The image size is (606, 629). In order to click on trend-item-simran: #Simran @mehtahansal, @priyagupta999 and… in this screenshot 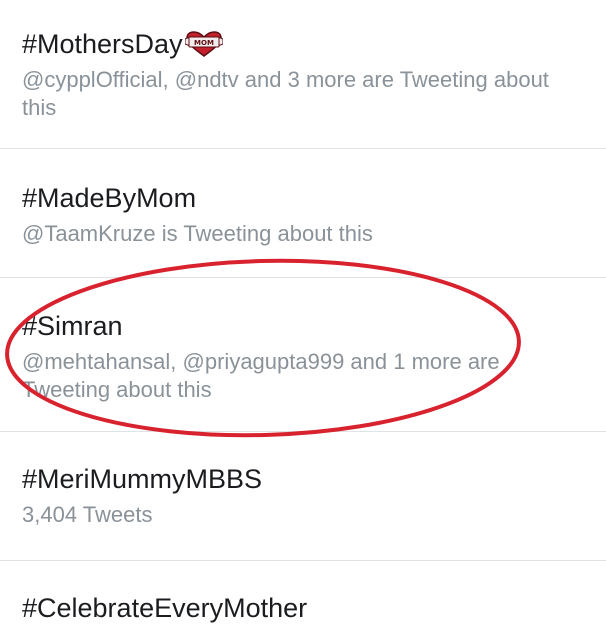, I will do `click(303, 357)`.